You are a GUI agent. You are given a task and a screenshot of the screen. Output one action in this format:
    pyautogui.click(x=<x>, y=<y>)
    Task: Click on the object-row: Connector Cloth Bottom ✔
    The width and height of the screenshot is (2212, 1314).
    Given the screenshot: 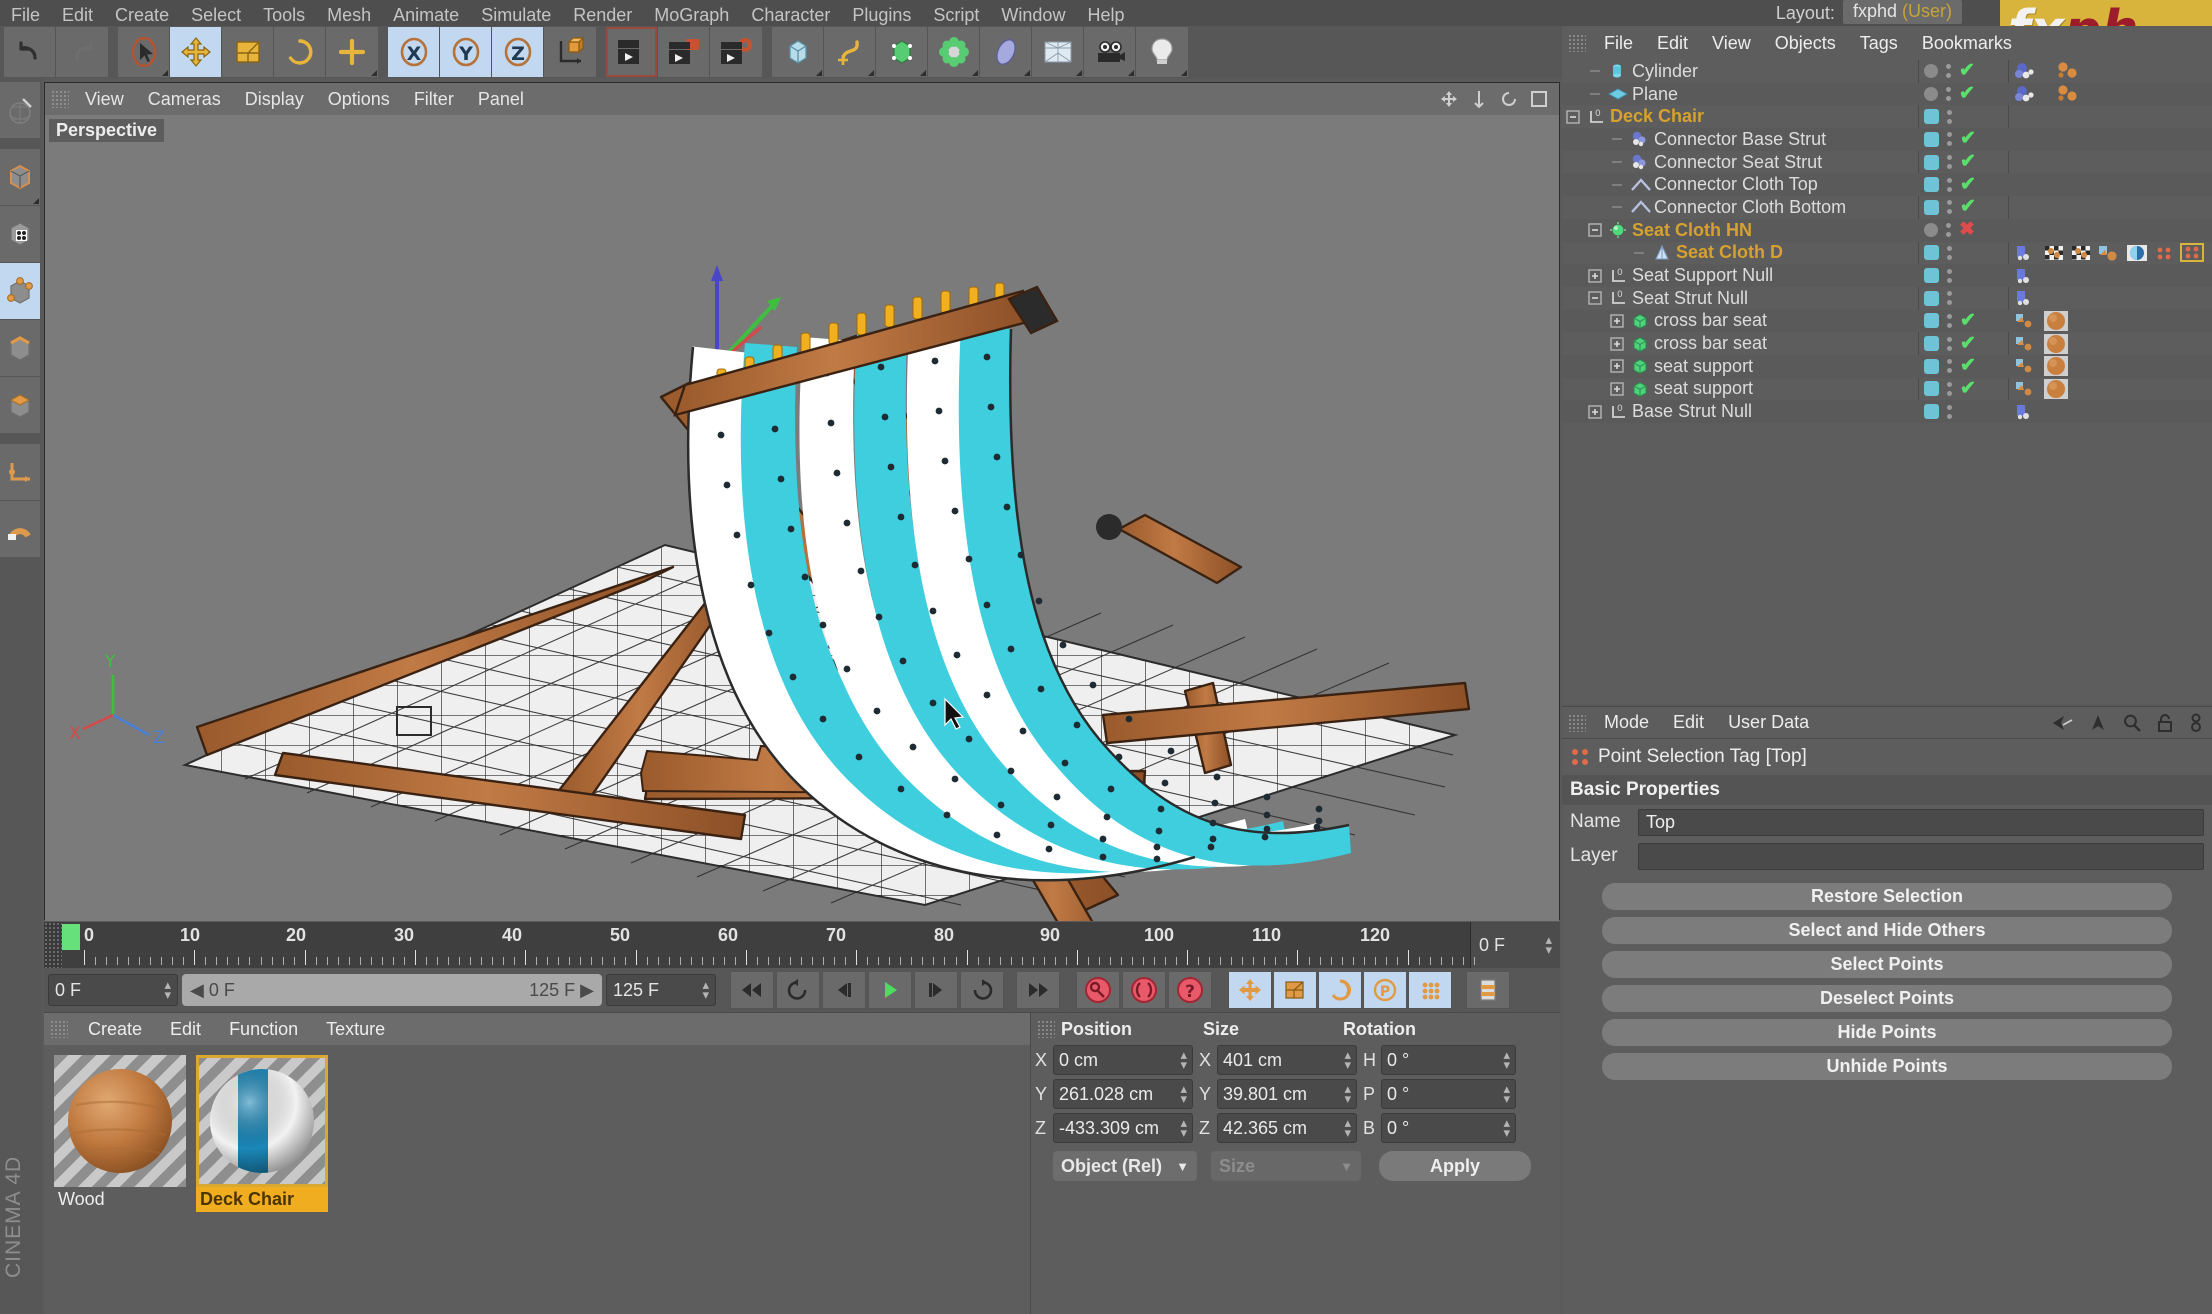 What is the action you would take?
    pyautogui.click(x=1887, y=207)
    